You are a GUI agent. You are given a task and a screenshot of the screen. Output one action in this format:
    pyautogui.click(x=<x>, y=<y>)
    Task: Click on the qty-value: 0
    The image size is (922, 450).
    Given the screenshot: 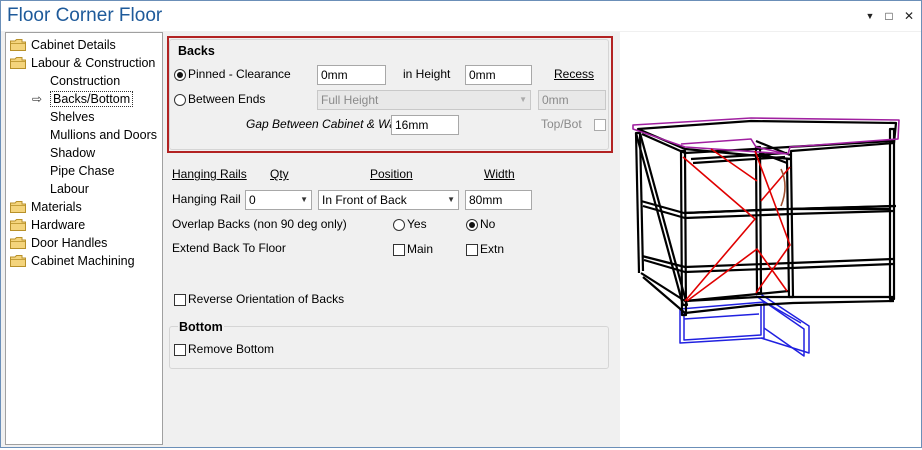 What is the action you would take?
    pyautogui.click(x=252, y=200)
    